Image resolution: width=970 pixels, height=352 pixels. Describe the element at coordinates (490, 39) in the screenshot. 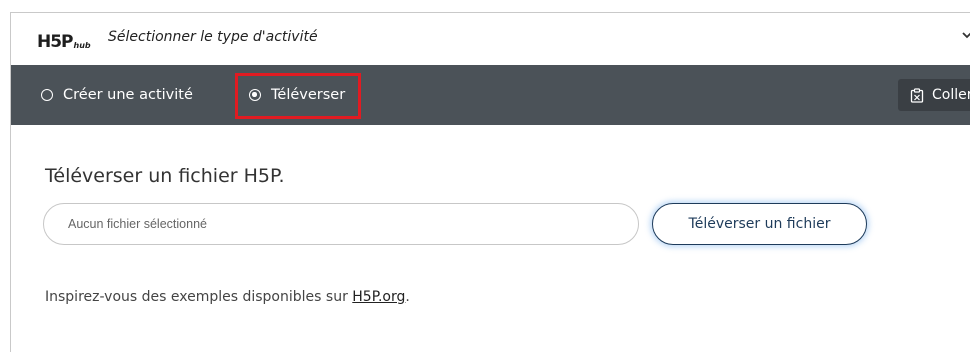

I see `hub-header: H5P hub Sélectionner le type d'activité` at that location.